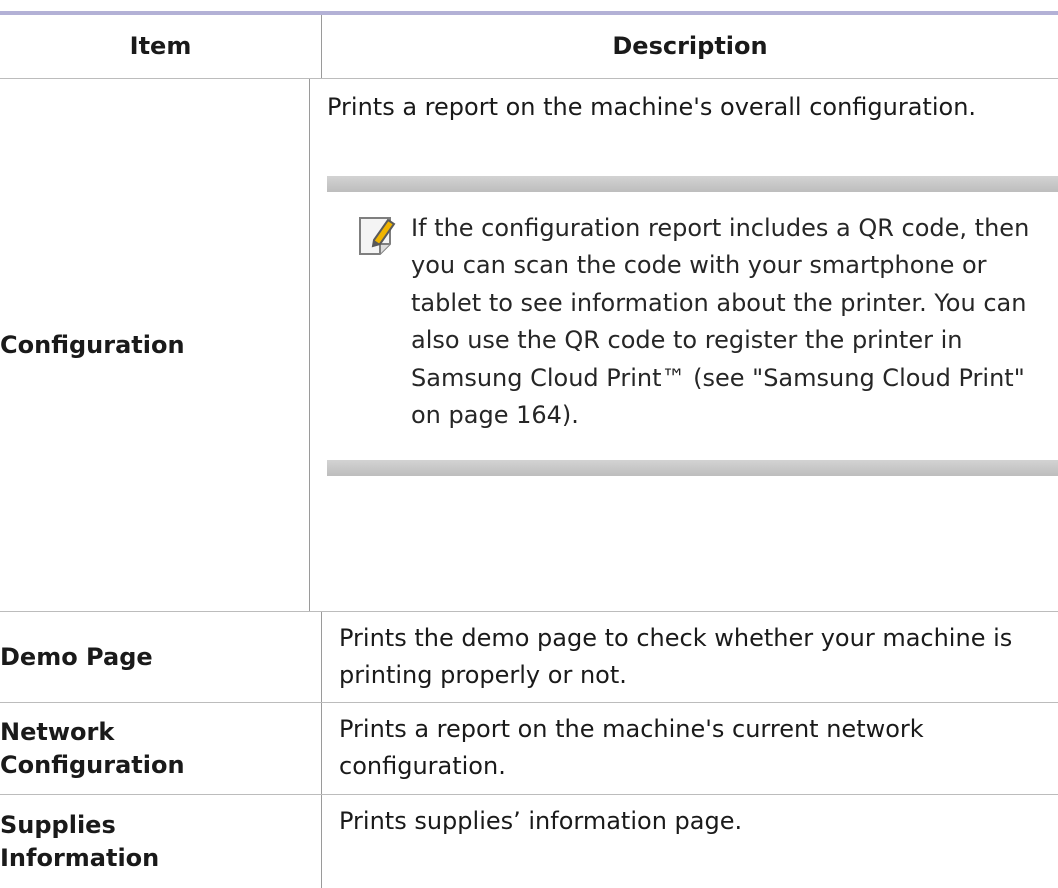 The image size is (1058, 888). What do you see at coordinates (58, 824) in the screenshot?
I see `item-text-line1: Supplies` at bounding box center [58, 824].